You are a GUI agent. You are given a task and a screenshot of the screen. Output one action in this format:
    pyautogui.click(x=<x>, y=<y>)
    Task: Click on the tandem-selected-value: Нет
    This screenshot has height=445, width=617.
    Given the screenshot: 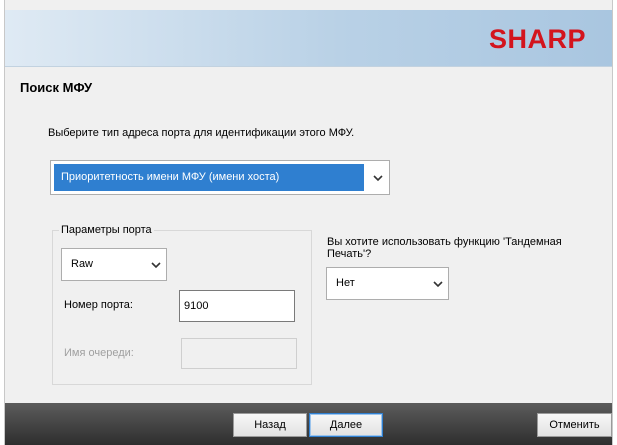 What is the action you would take?
    pyautogui.click(x=345, y=283)
    